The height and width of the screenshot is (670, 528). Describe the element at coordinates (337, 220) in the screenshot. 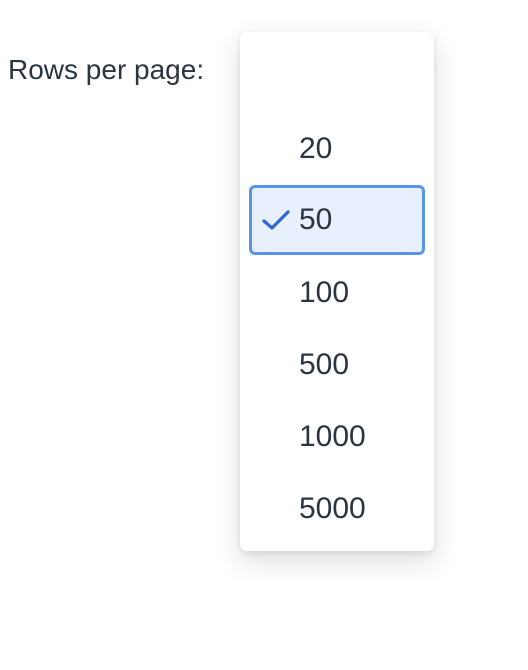

I see `dropdown-option-50: 50` at that location.